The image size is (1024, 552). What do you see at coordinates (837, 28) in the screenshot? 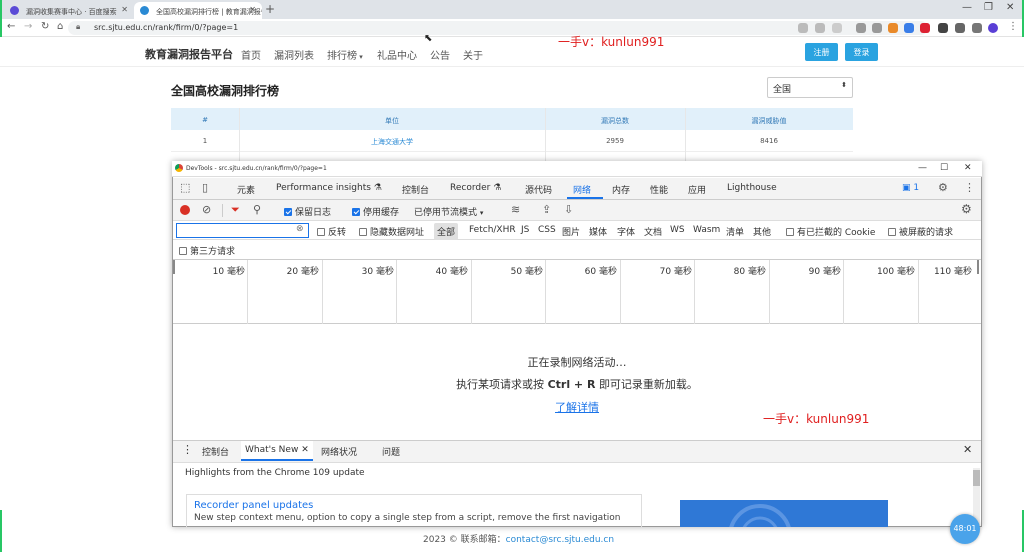
I see `bookmark-star-icon` at bounding box center [837, 28].